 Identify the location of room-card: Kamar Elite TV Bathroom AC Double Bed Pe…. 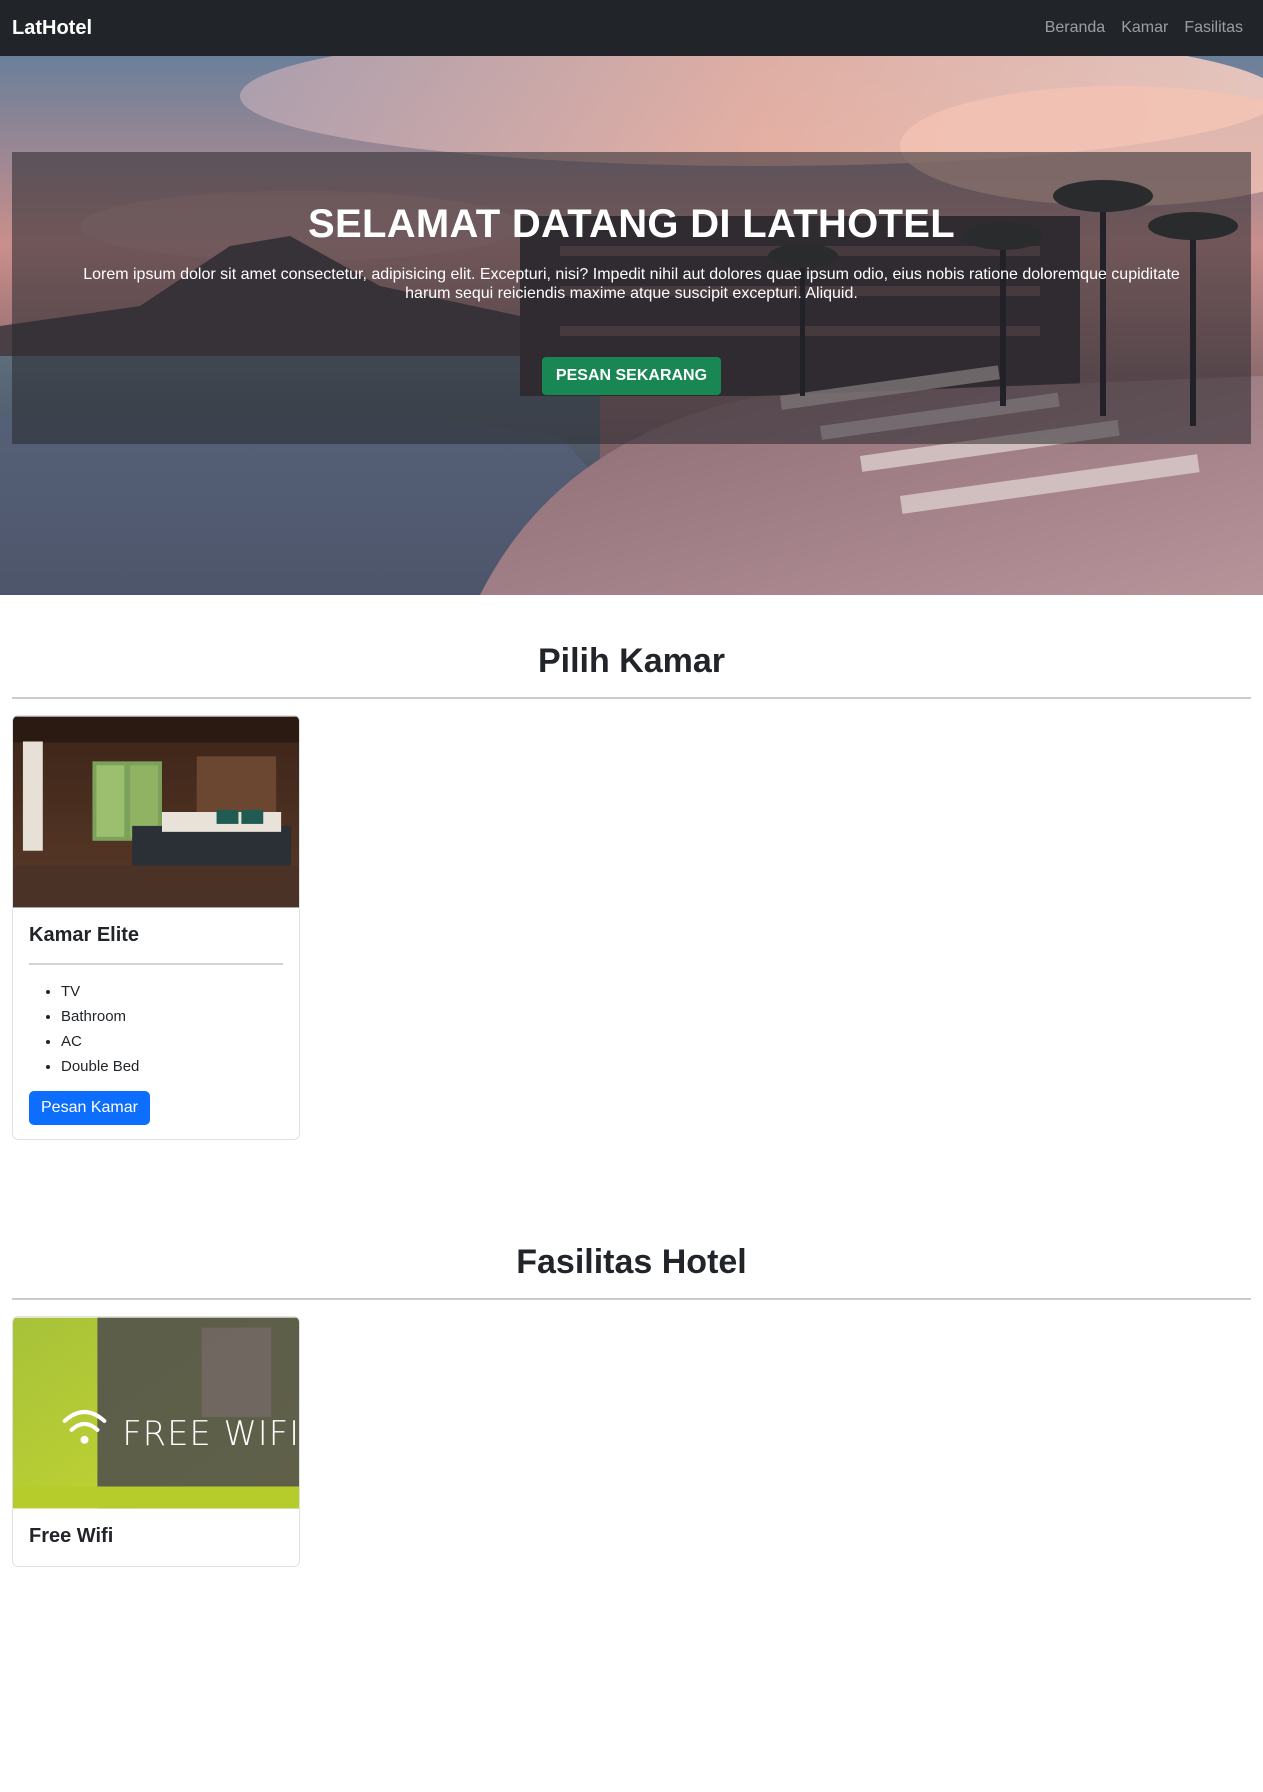
(156, 927).